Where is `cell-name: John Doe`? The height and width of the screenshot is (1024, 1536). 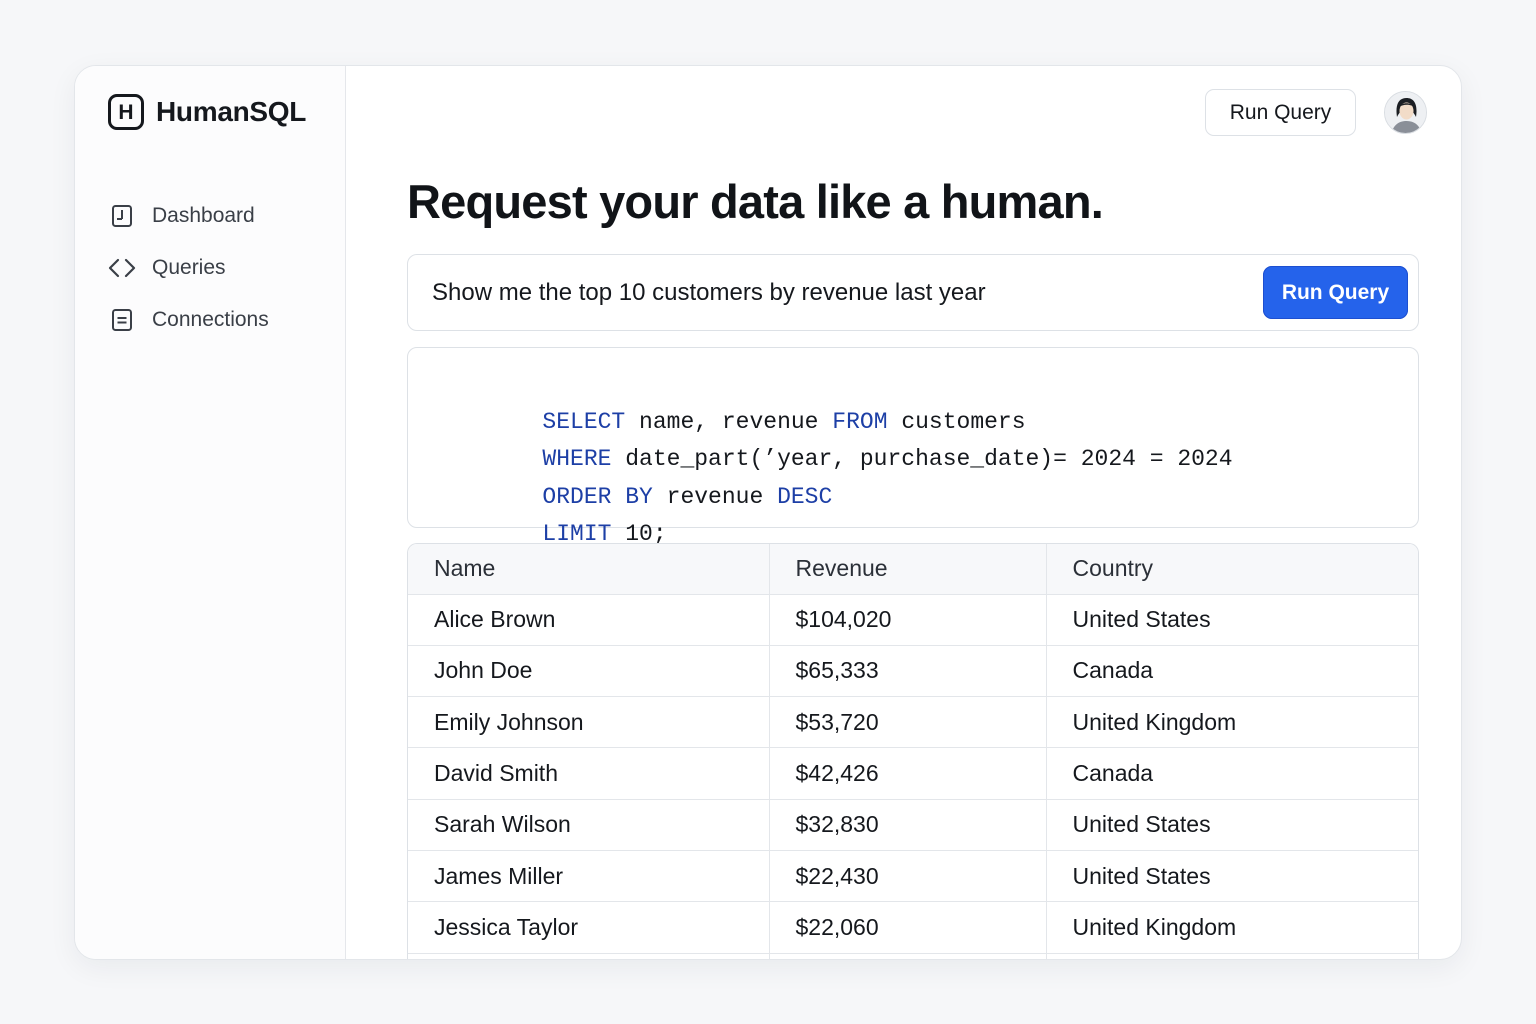 cell-name: John Doe is located at coordinates (588, 671).